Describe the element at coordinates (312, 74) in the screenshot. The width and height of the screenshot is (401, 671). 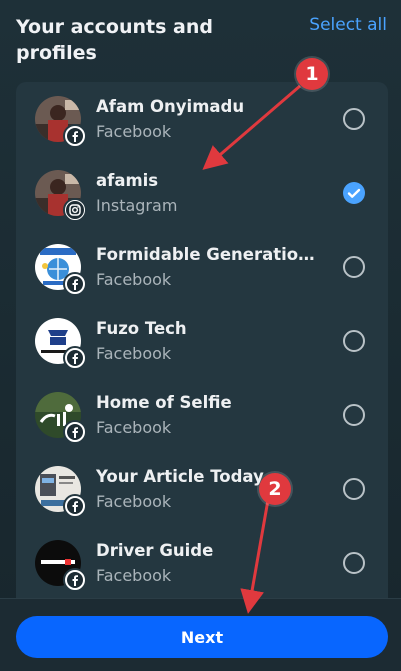
I see `annotation-marker-1: 1` at that location.